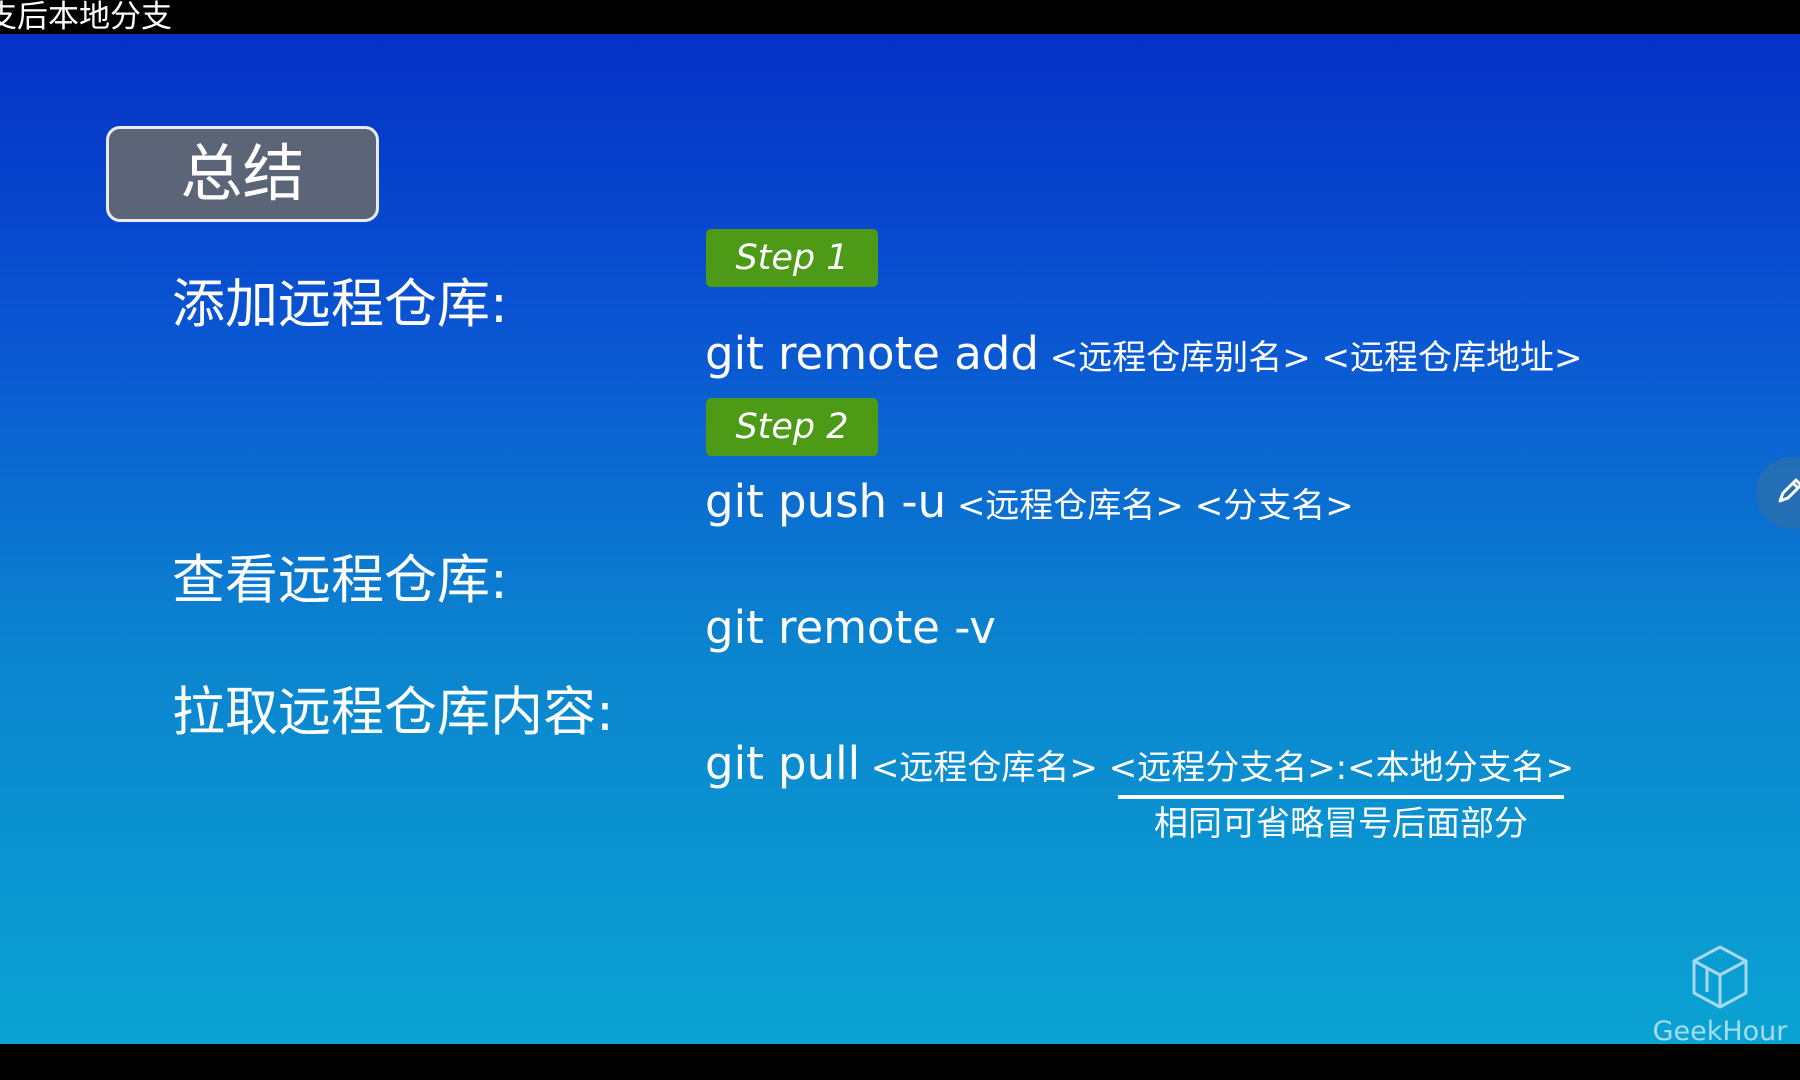 This screenshot has width=1800, height=1080. I want to click on git-remote-add-text: git remote add, so click(872, 353).